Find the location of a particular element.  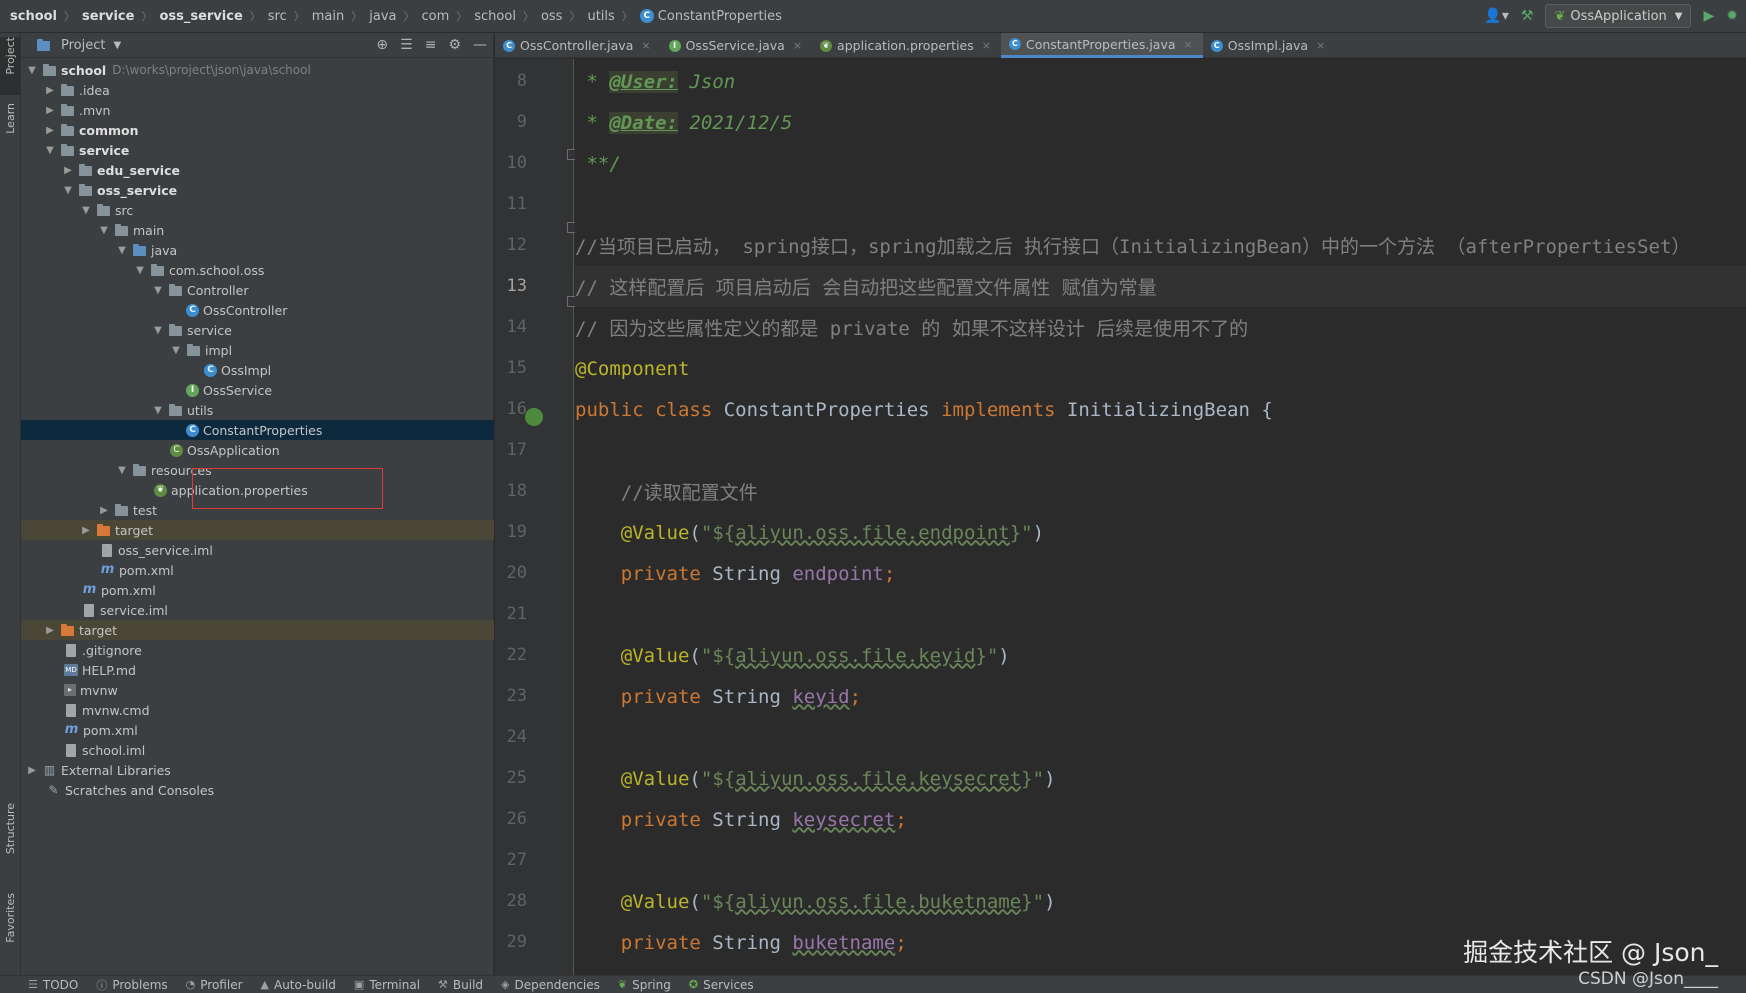

profiler-tool-button: ◔ Profiler is located at coordinates (214, 985).